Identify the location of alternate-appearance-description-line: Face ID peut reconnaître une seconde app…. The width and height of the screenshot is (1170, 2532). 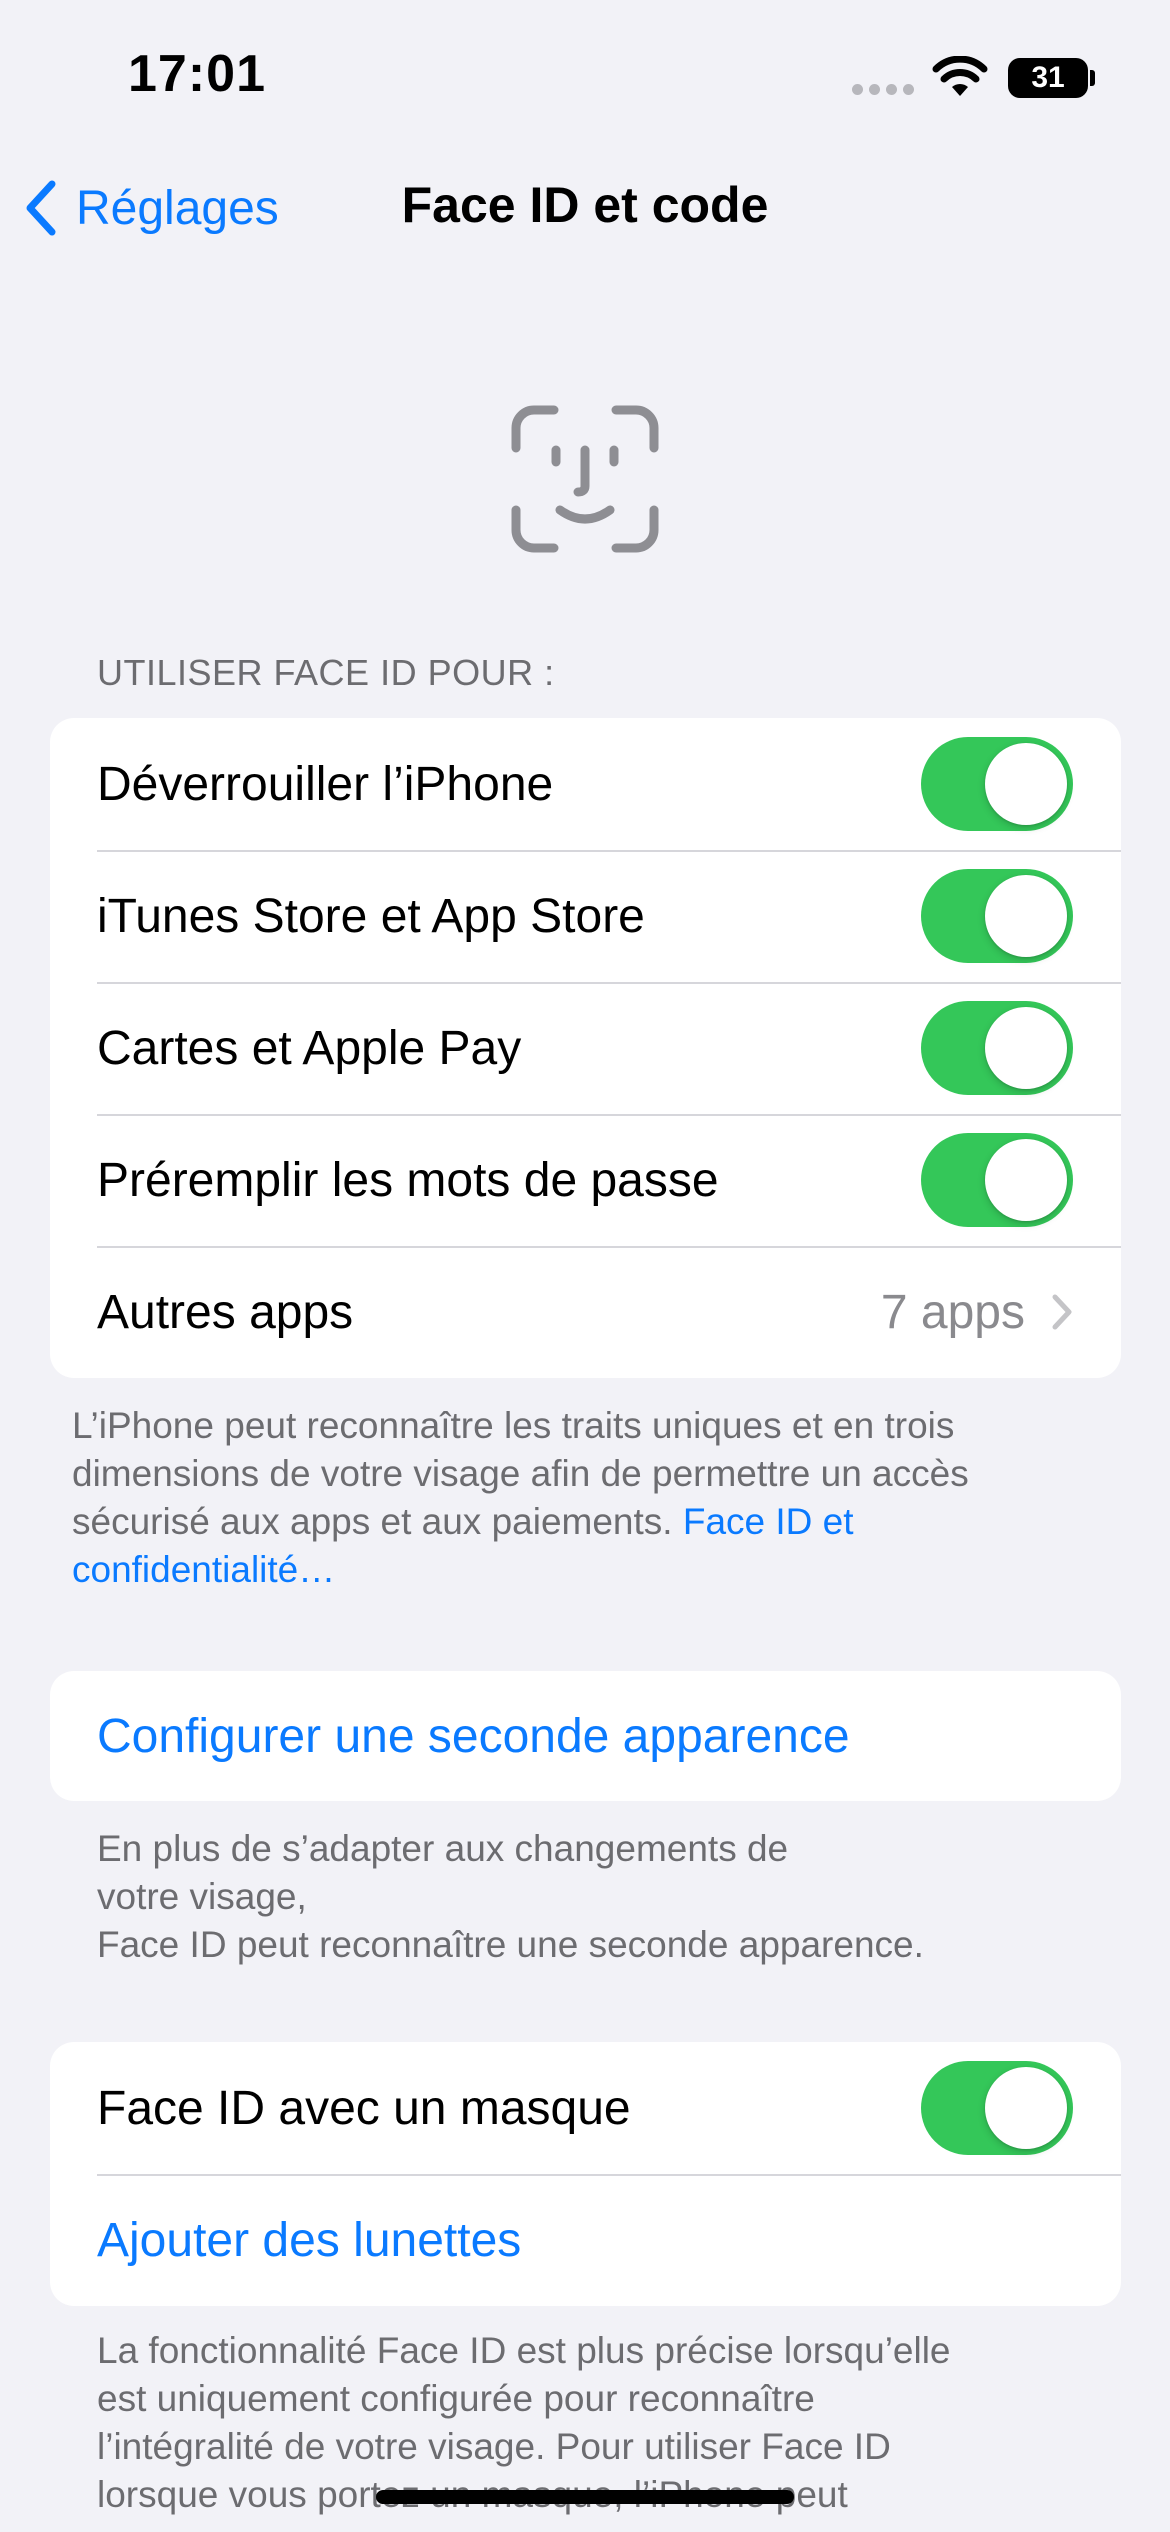
(510, 1944).